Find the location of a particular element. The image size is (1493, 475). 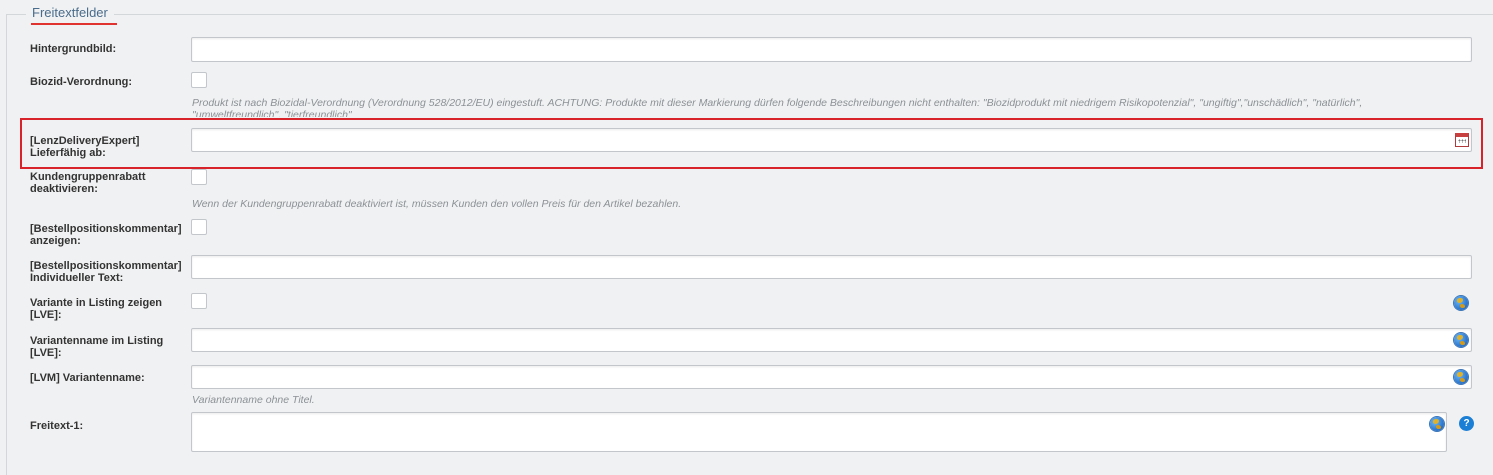

freitext1-textarea is located at coordinates (819, 432).